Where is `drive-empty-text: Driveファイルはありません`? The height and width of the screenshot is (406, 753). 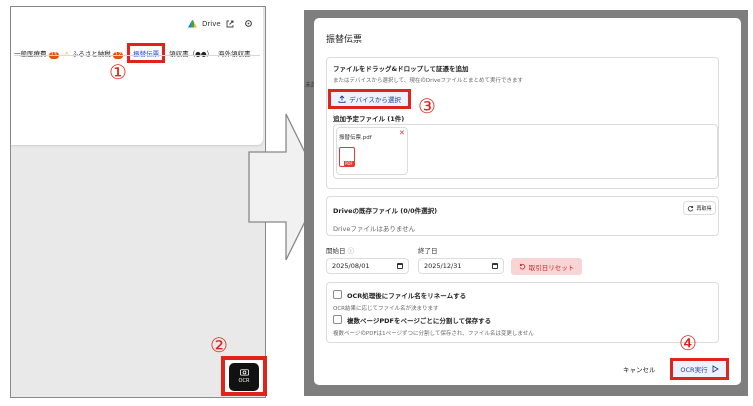 drive-empty-text: Driveファイルはありません is located at coordinates (374, 229).